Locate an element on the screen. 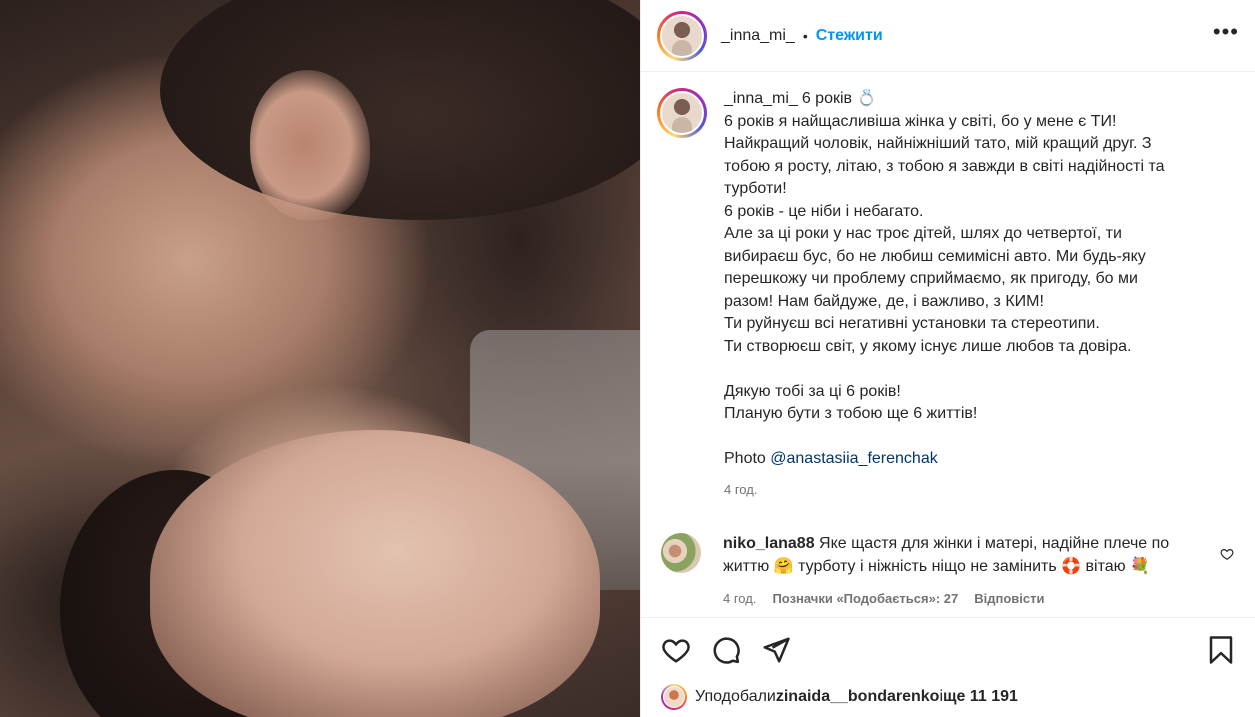 This screenshot has width=1255, height=717. like-heart-icon is located at coordinates (676, 650).